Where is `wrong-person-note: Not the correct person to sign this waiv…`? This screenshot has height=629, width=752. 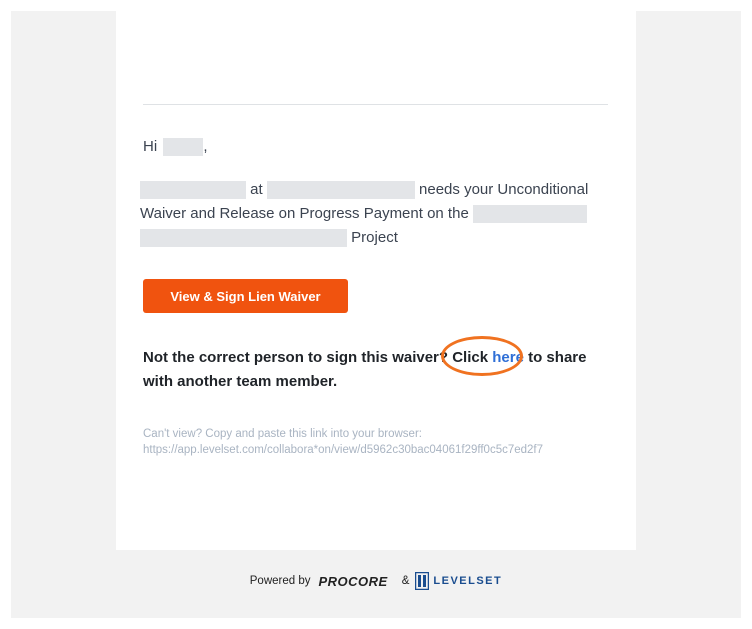
wrong-person-note: Not the correct person to sign this waiv… is located at coordinates (378, 370).